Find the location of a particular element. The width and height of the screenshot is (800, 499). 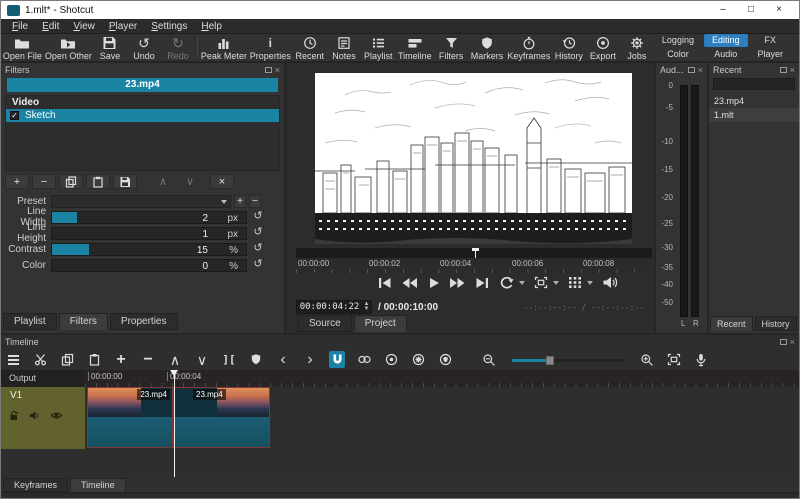

open-file-button: Open File is located at coordinates (22, 47).